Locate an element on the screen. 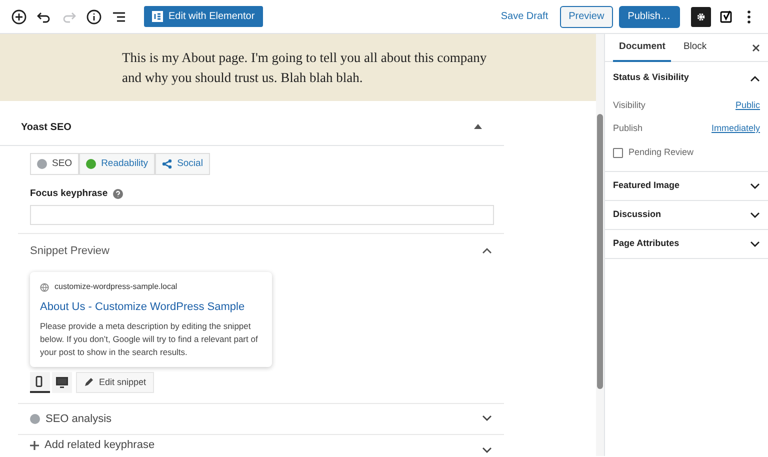  tab: Readability is located at coordinates (117, 163).